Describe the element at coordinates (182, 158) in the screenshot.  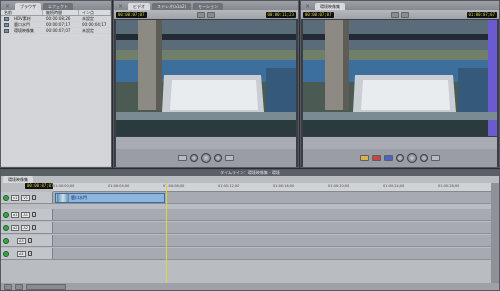
I see `prev-edit-button` at that location.